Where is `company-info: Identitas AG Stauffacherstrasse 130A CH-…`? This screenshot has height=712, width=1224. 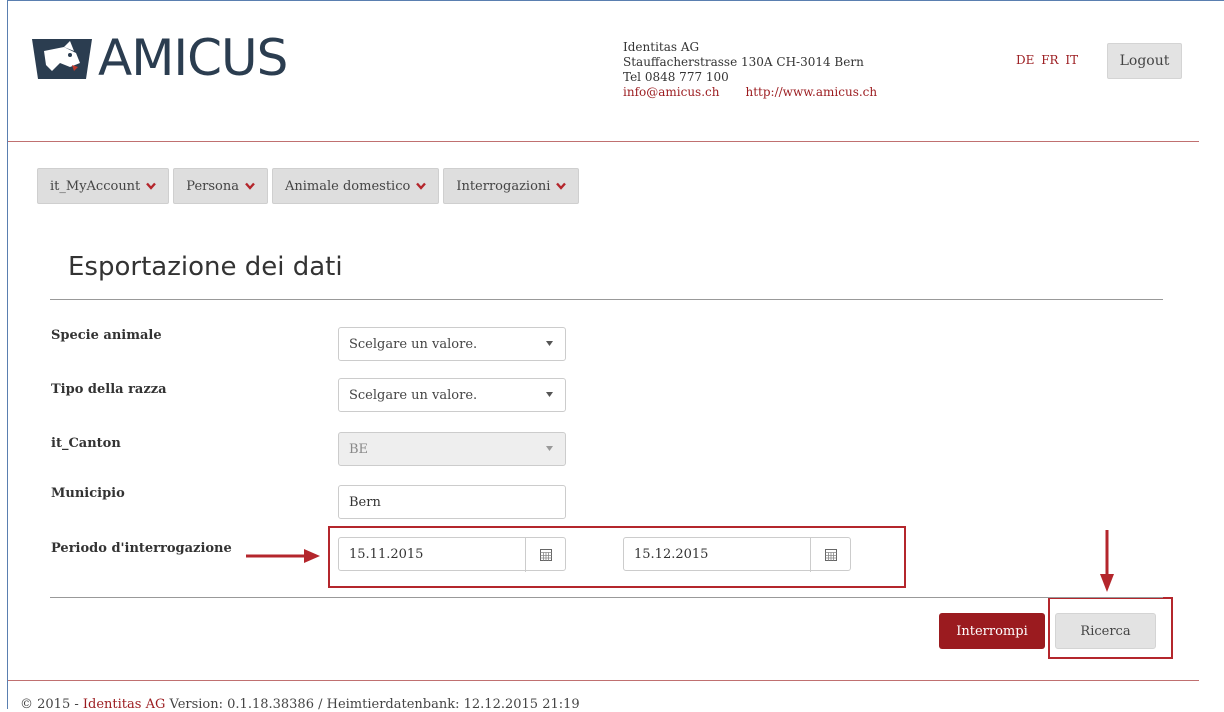 company-info: Identitas AG Stauffacherstrasse 130A CH-… is located at coordinates (750, 70).